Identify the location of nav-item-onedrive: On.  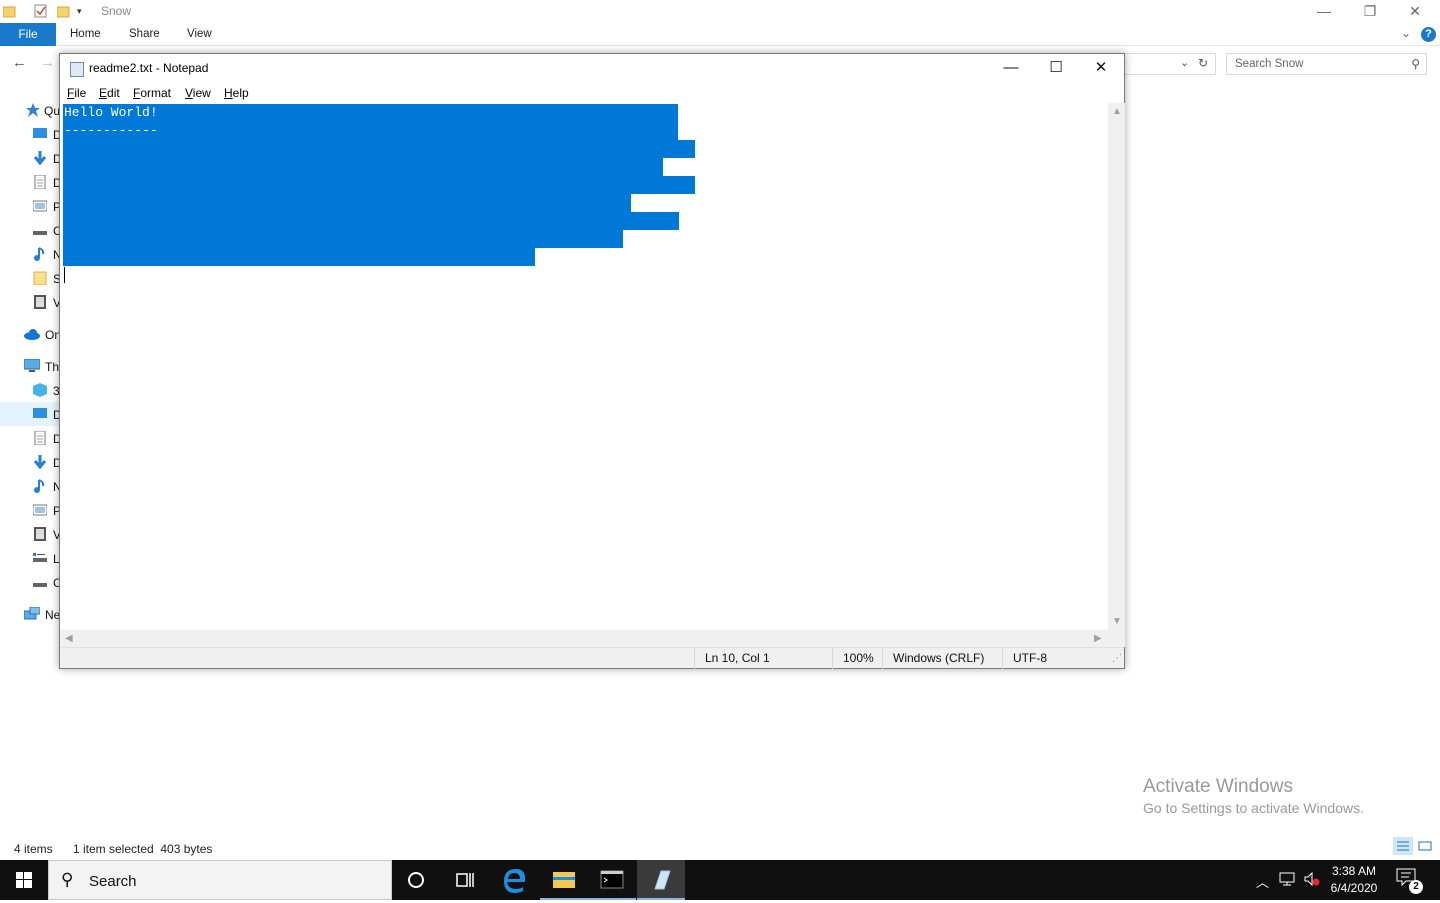
(30, 334).